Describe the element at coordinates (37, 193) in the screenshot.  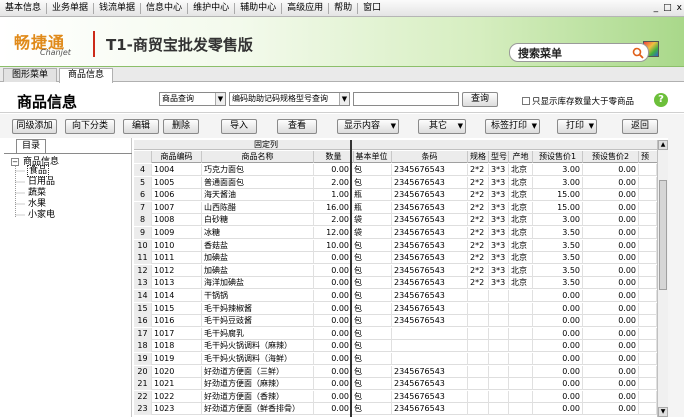
I see `tree-item-vegetables: 蔬菜` at that location.